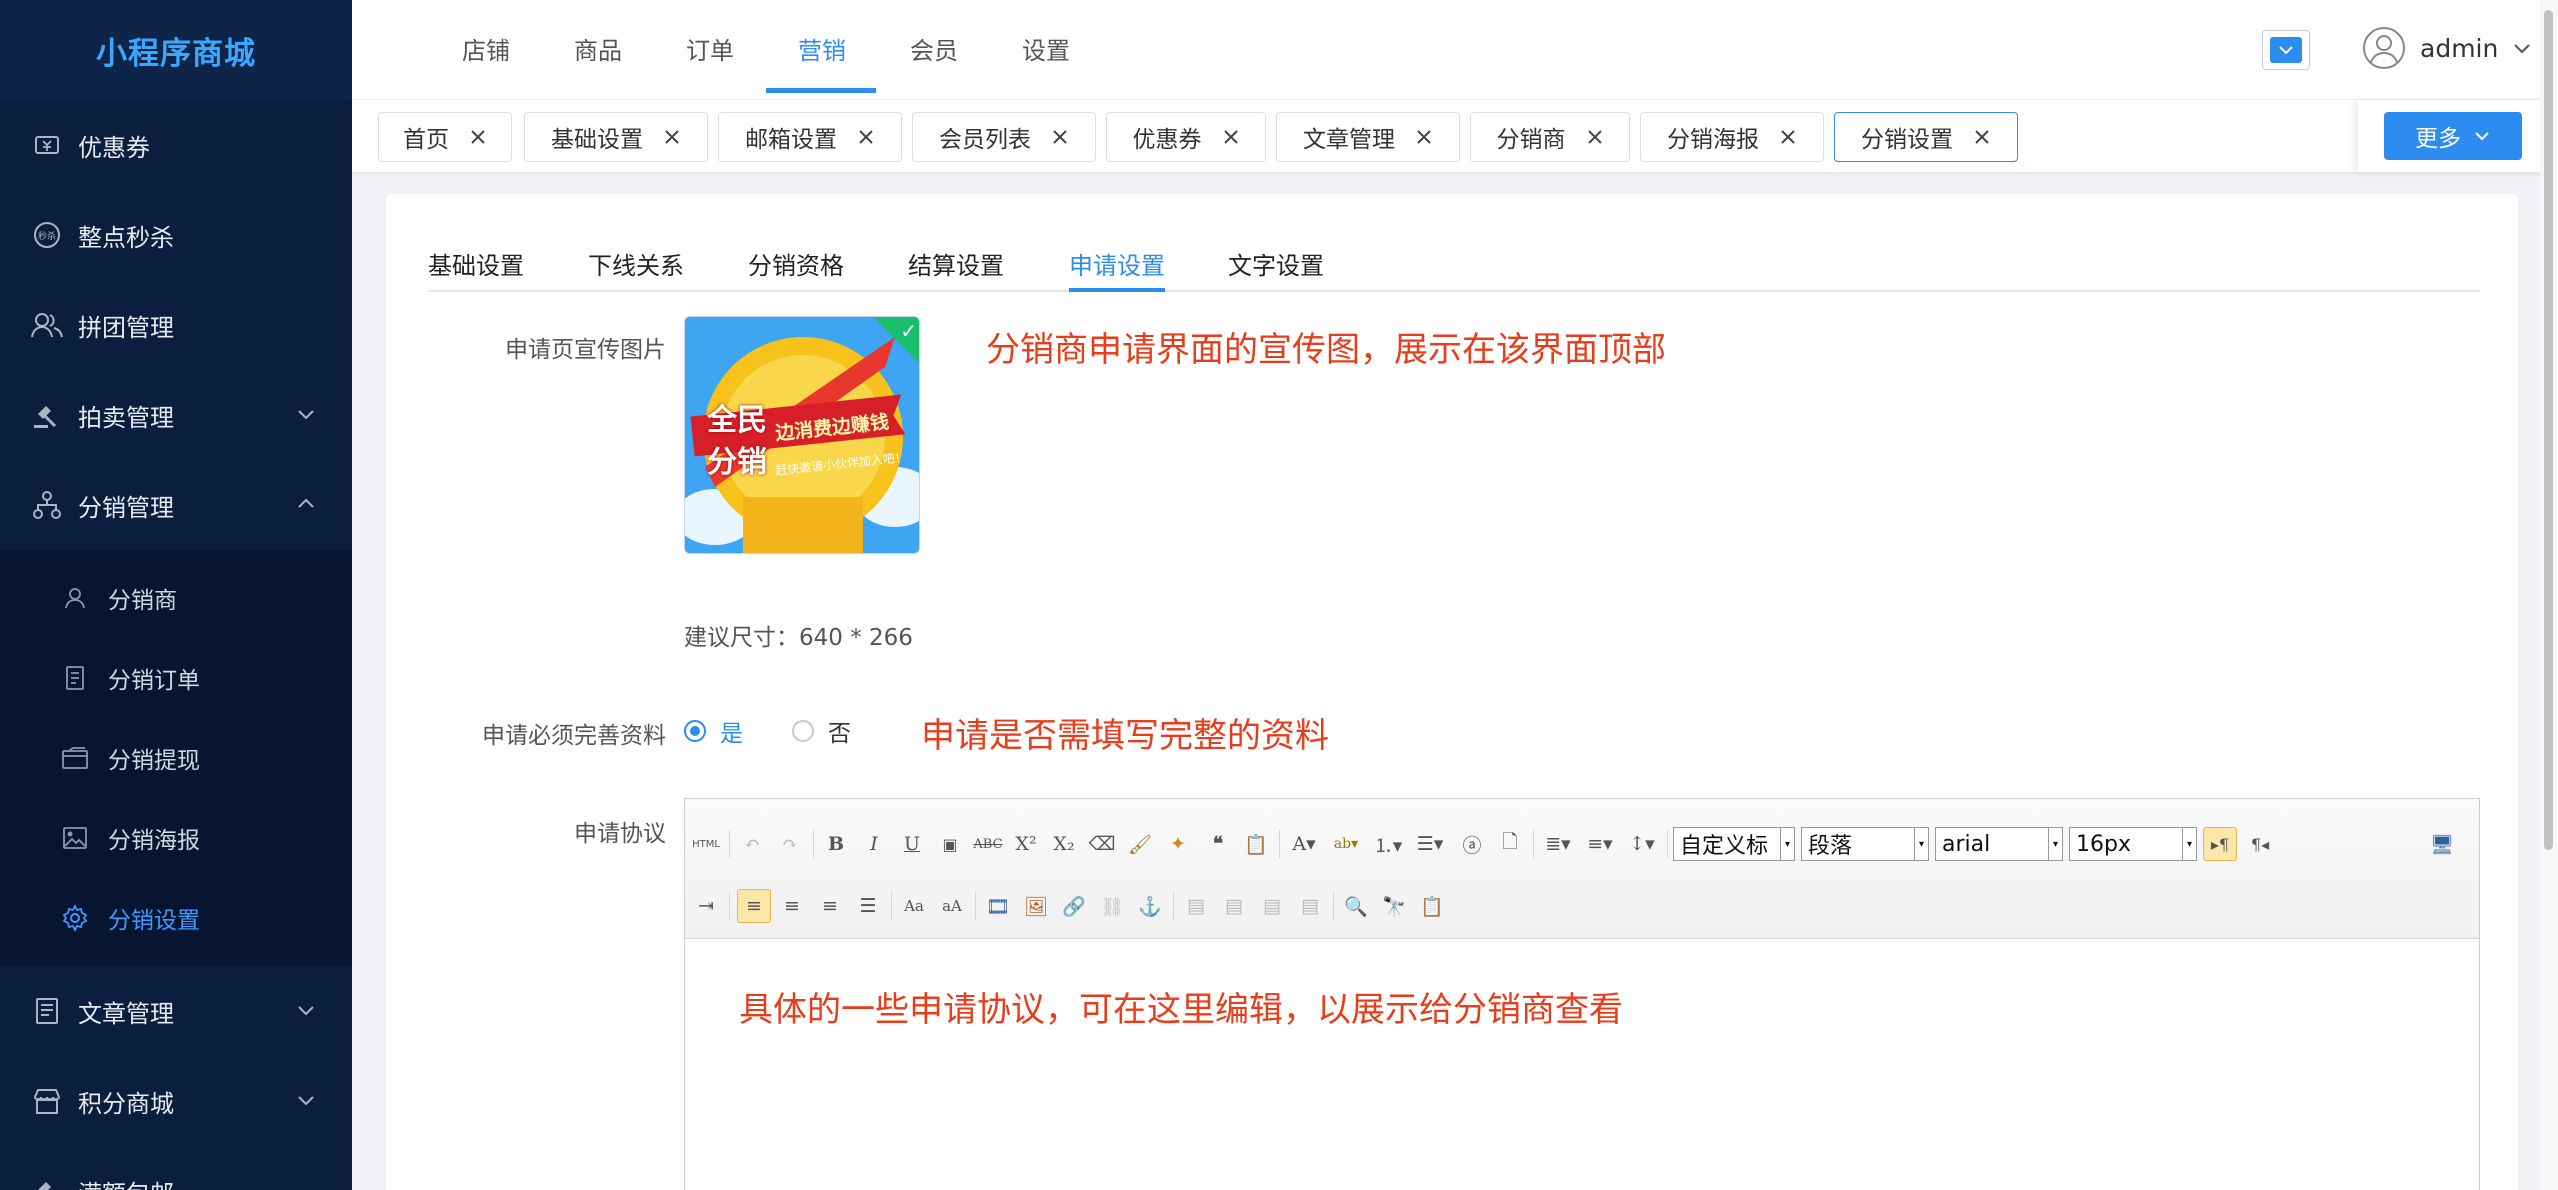  What do you see at coordinates (616, 137) in the screenshot?
I see `tag-basic-settings: 基础设置` at bounding box center [616, 137].